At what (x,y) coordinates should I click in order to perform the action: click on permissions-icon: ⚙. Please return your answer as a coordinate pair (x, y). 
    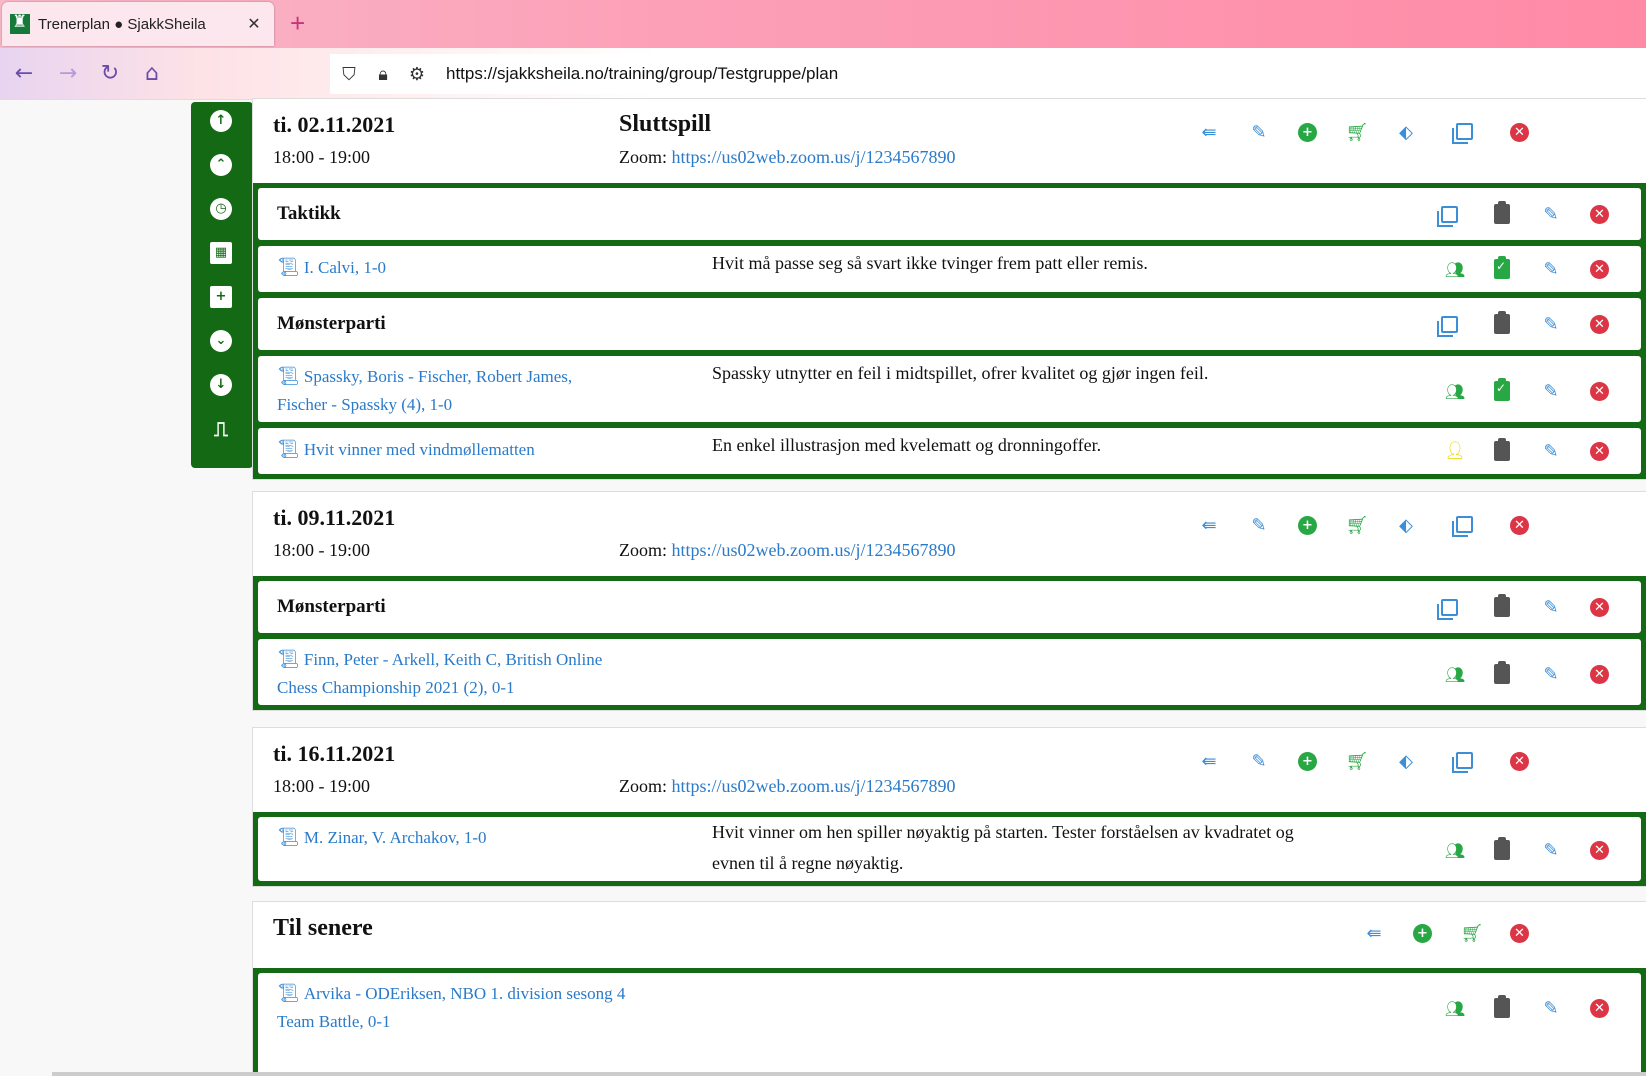
    Looking at the image, I should click on (417, 74).